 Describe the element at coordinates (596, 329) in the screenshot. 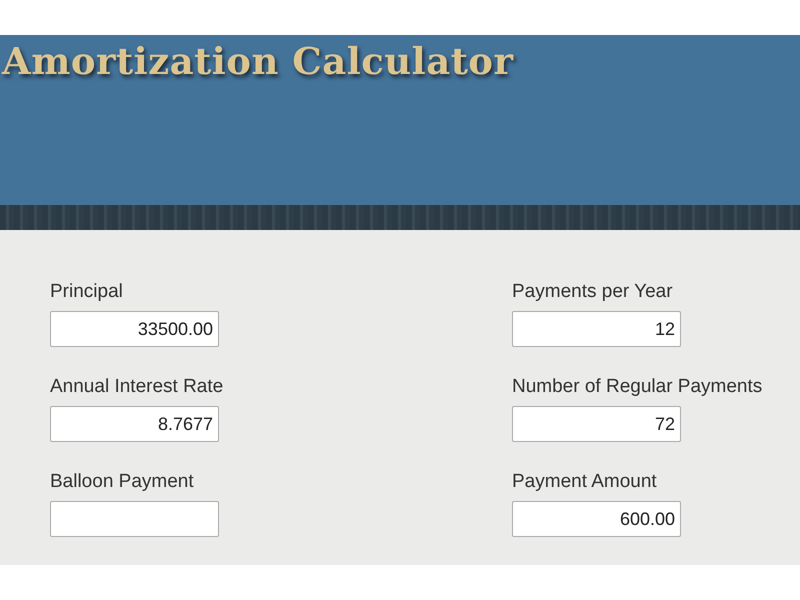

I see `input-field: 12` at that location.